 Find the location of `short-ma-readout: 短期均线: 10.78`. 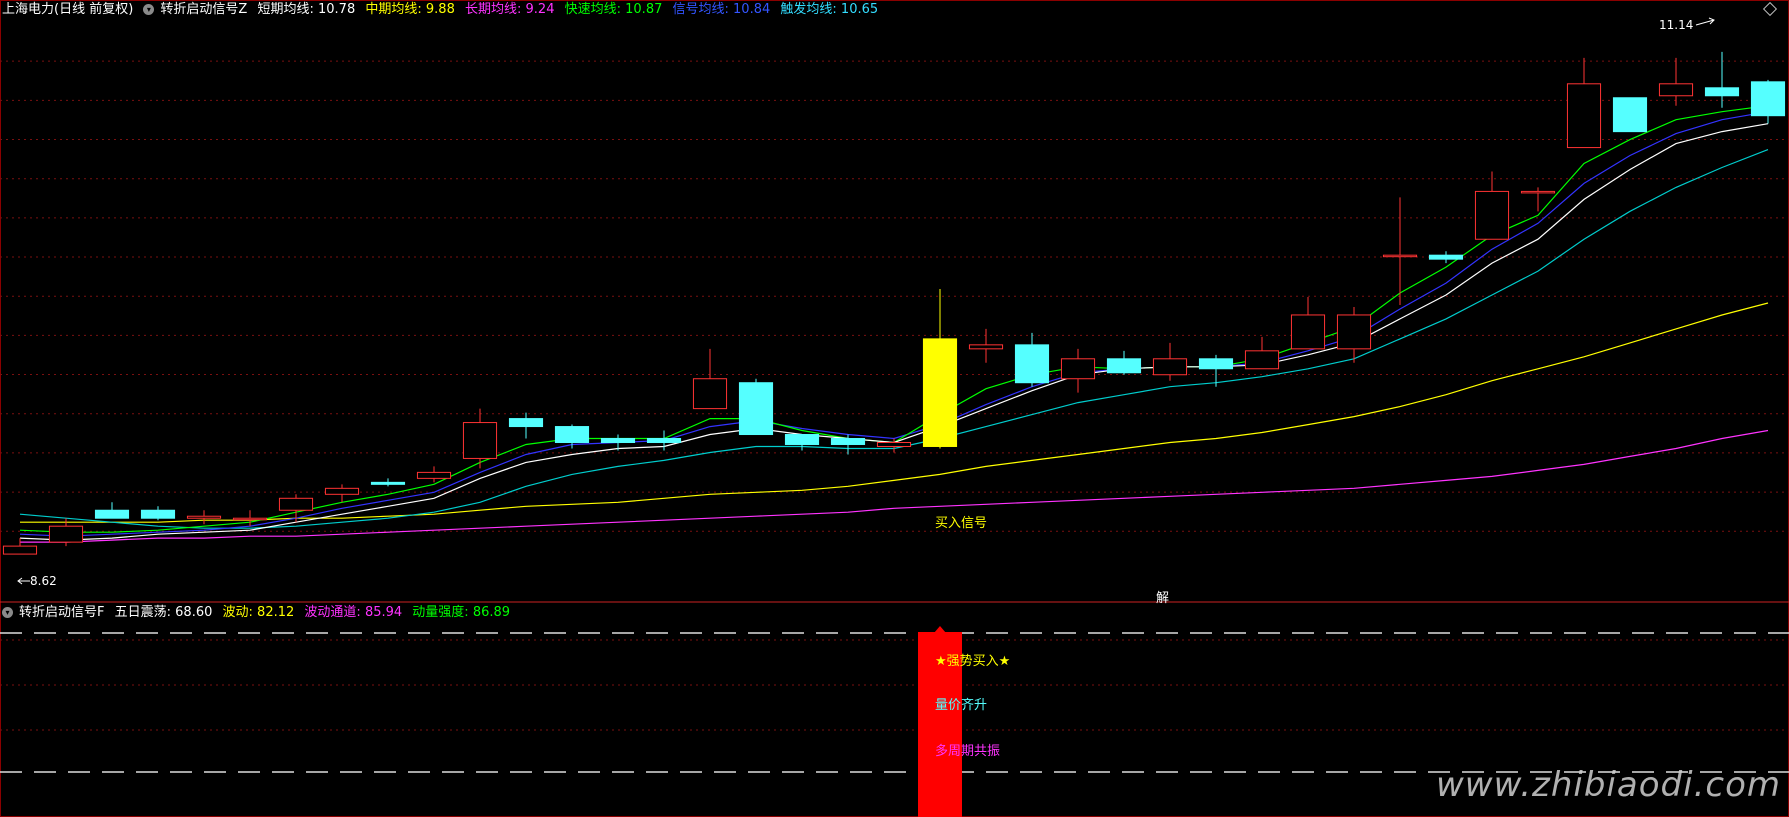

short-ma-readout: 短期均线: 10.78 is located at coordinates (306, 9).